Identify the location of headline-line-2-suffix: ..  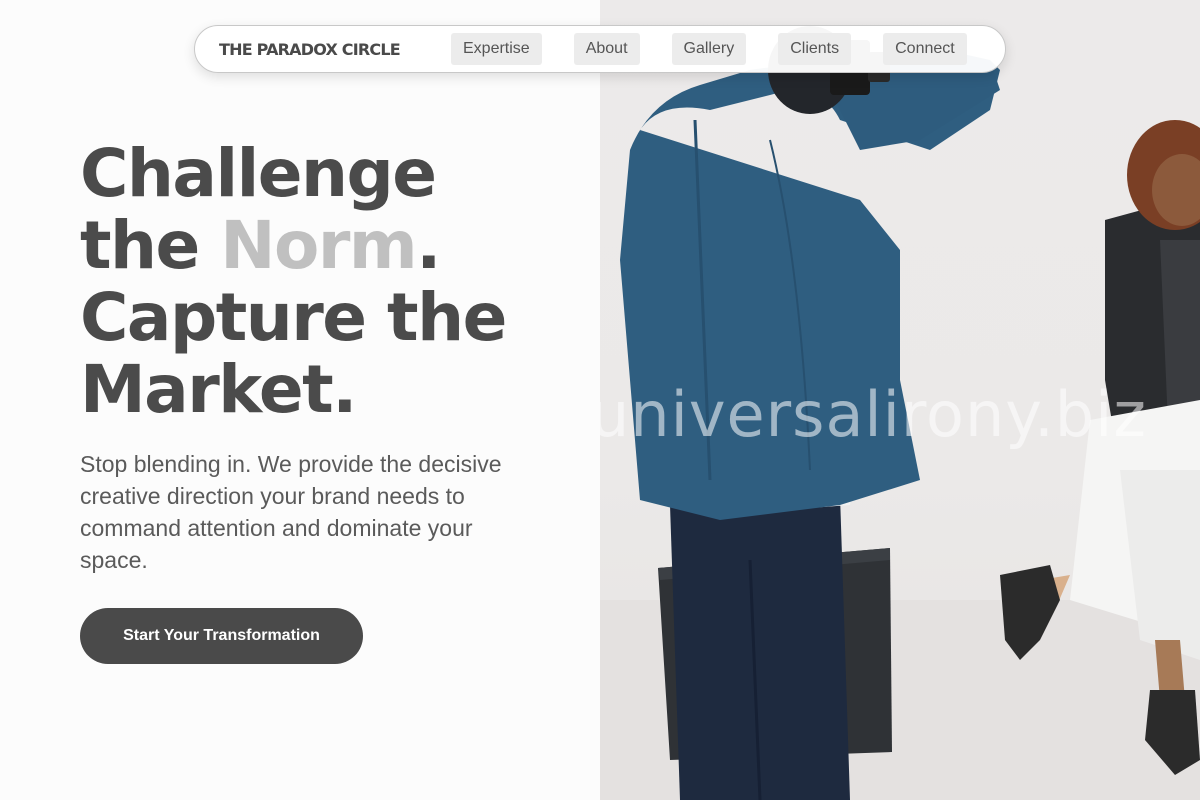
(428, 245).